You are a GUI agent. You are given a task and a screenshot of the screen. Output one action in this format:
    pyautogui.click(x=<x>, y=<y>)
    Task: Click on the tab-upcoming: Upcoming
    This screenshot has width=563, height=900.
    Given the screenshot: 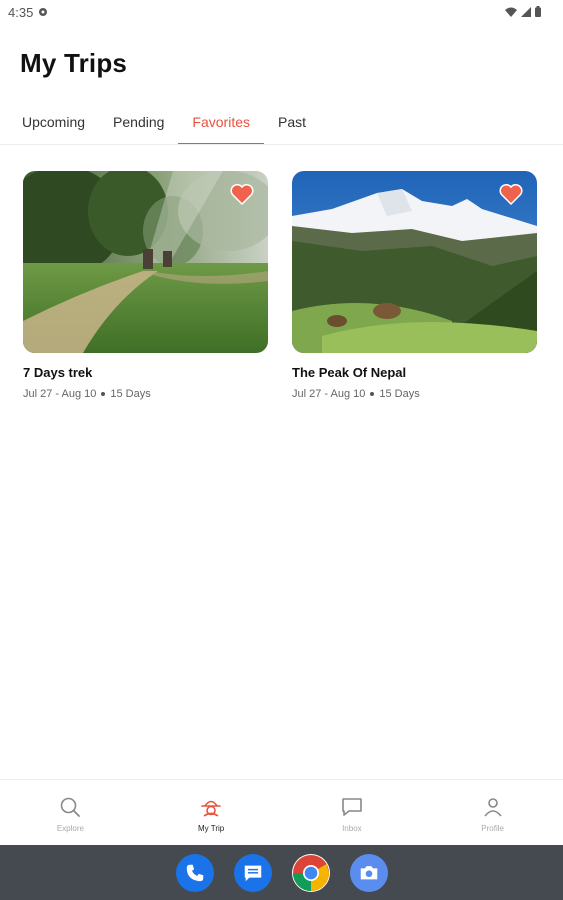 What is the action you would take?
    pyautogui.click(x=53, y=122)
    